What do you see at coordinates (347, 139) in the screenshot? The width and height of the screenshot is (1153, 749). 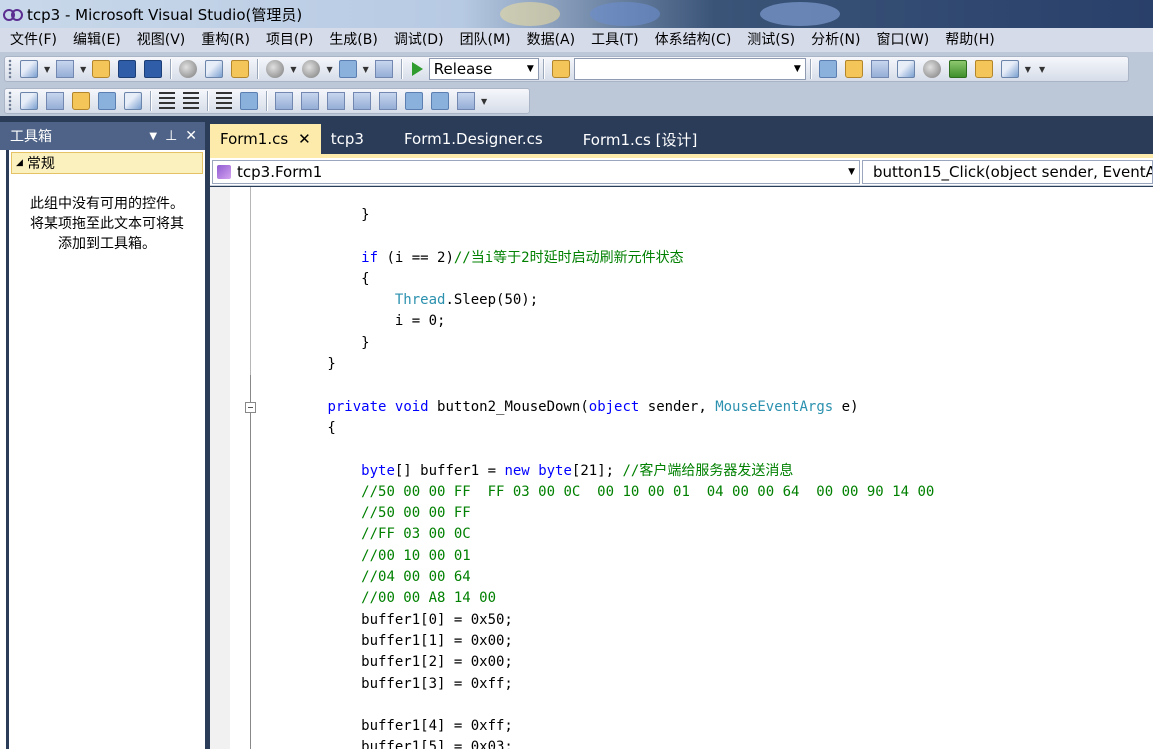 I see `tab-tcp3: tcp3` at bounding box center [347, 139].